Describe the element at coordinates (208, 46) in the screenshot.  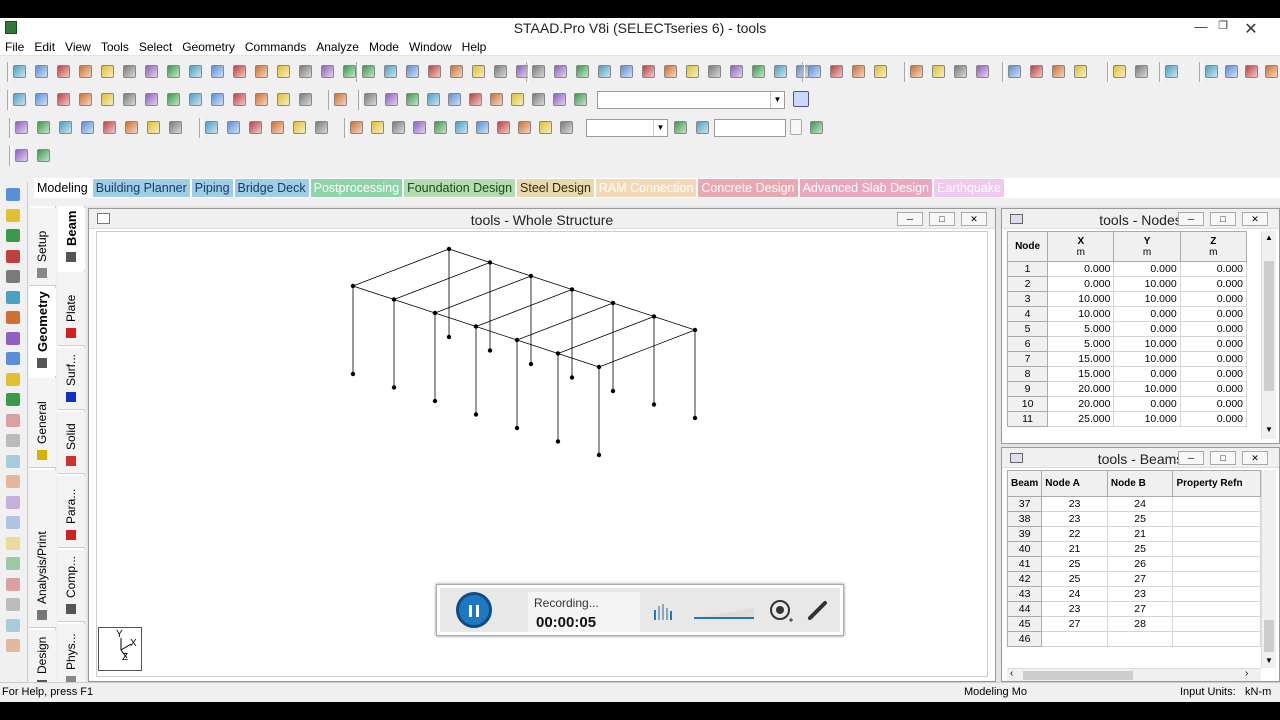
I see `menu-geometry: Geometry` at that location.